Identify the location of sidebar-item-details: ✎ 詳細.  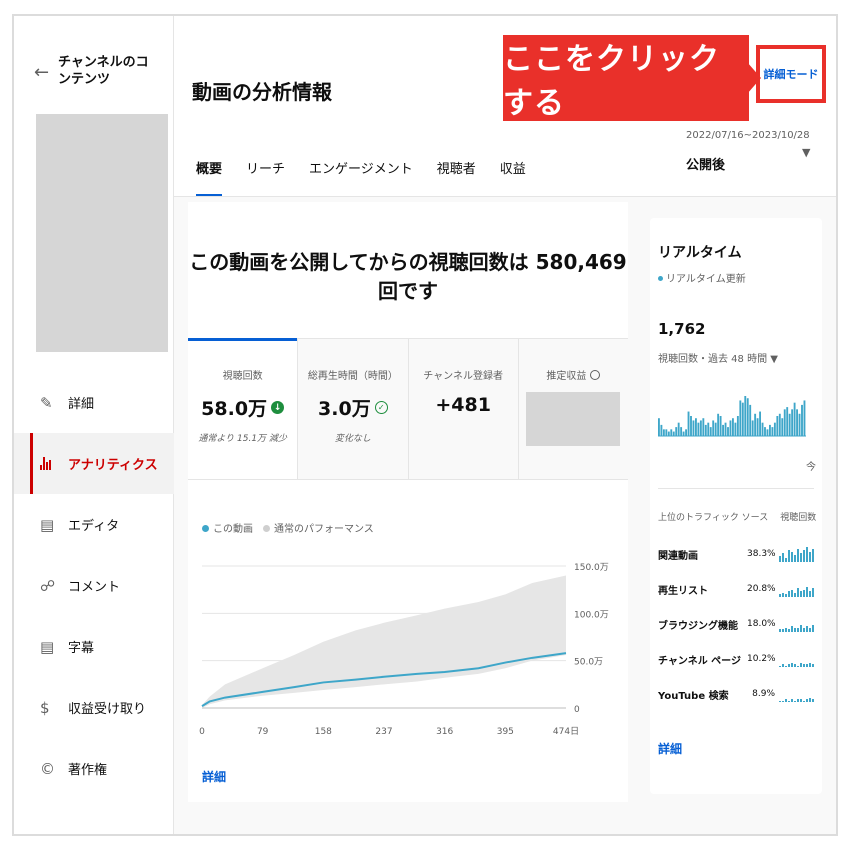
(94, 402).